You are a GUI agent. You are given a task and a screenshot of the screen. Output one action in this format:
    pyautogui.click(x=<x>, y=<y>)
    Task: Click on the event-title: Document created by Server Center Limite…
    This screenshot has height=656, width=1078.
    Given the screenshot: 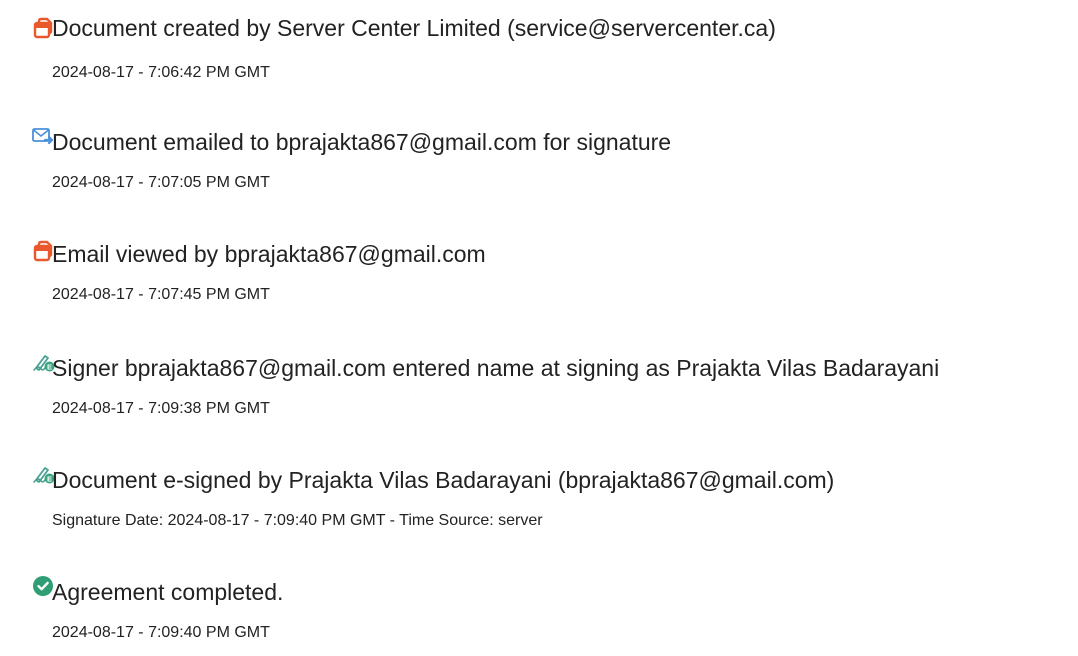 What is the action you would take?
    pyautogui.click(x=414, y=28)
    